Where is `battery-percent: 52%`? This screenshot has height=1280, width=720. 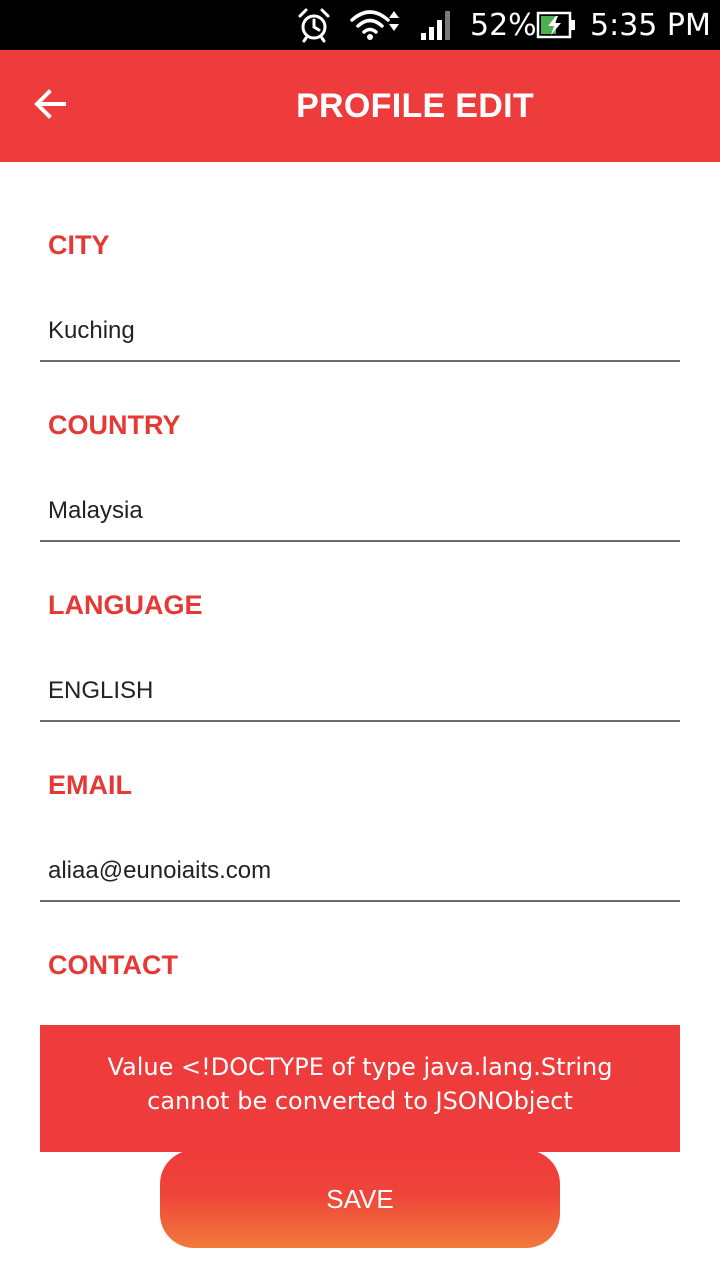 battery-percent: 52% is located at coordinates (503, 25).